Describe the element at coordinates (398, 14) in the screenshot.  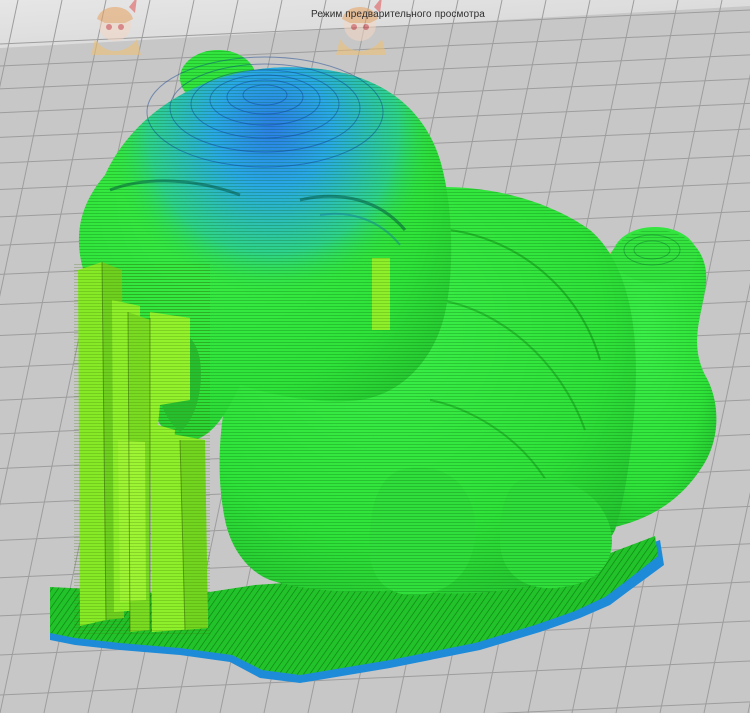
I see `preview-mode-label: Режим предварительного просмотра` at that location.